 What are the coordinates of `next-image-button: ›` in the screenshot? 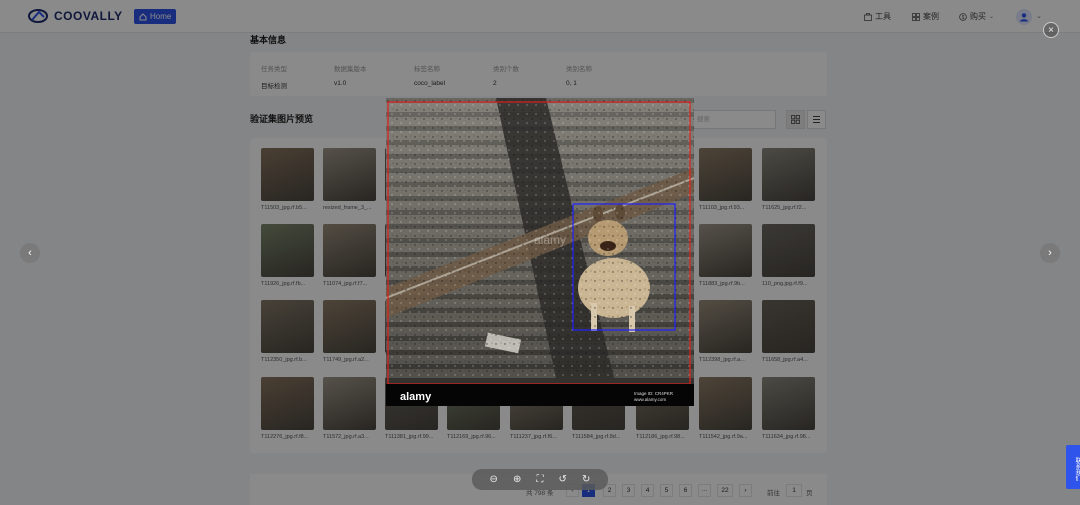 It's located at (1050, 253).